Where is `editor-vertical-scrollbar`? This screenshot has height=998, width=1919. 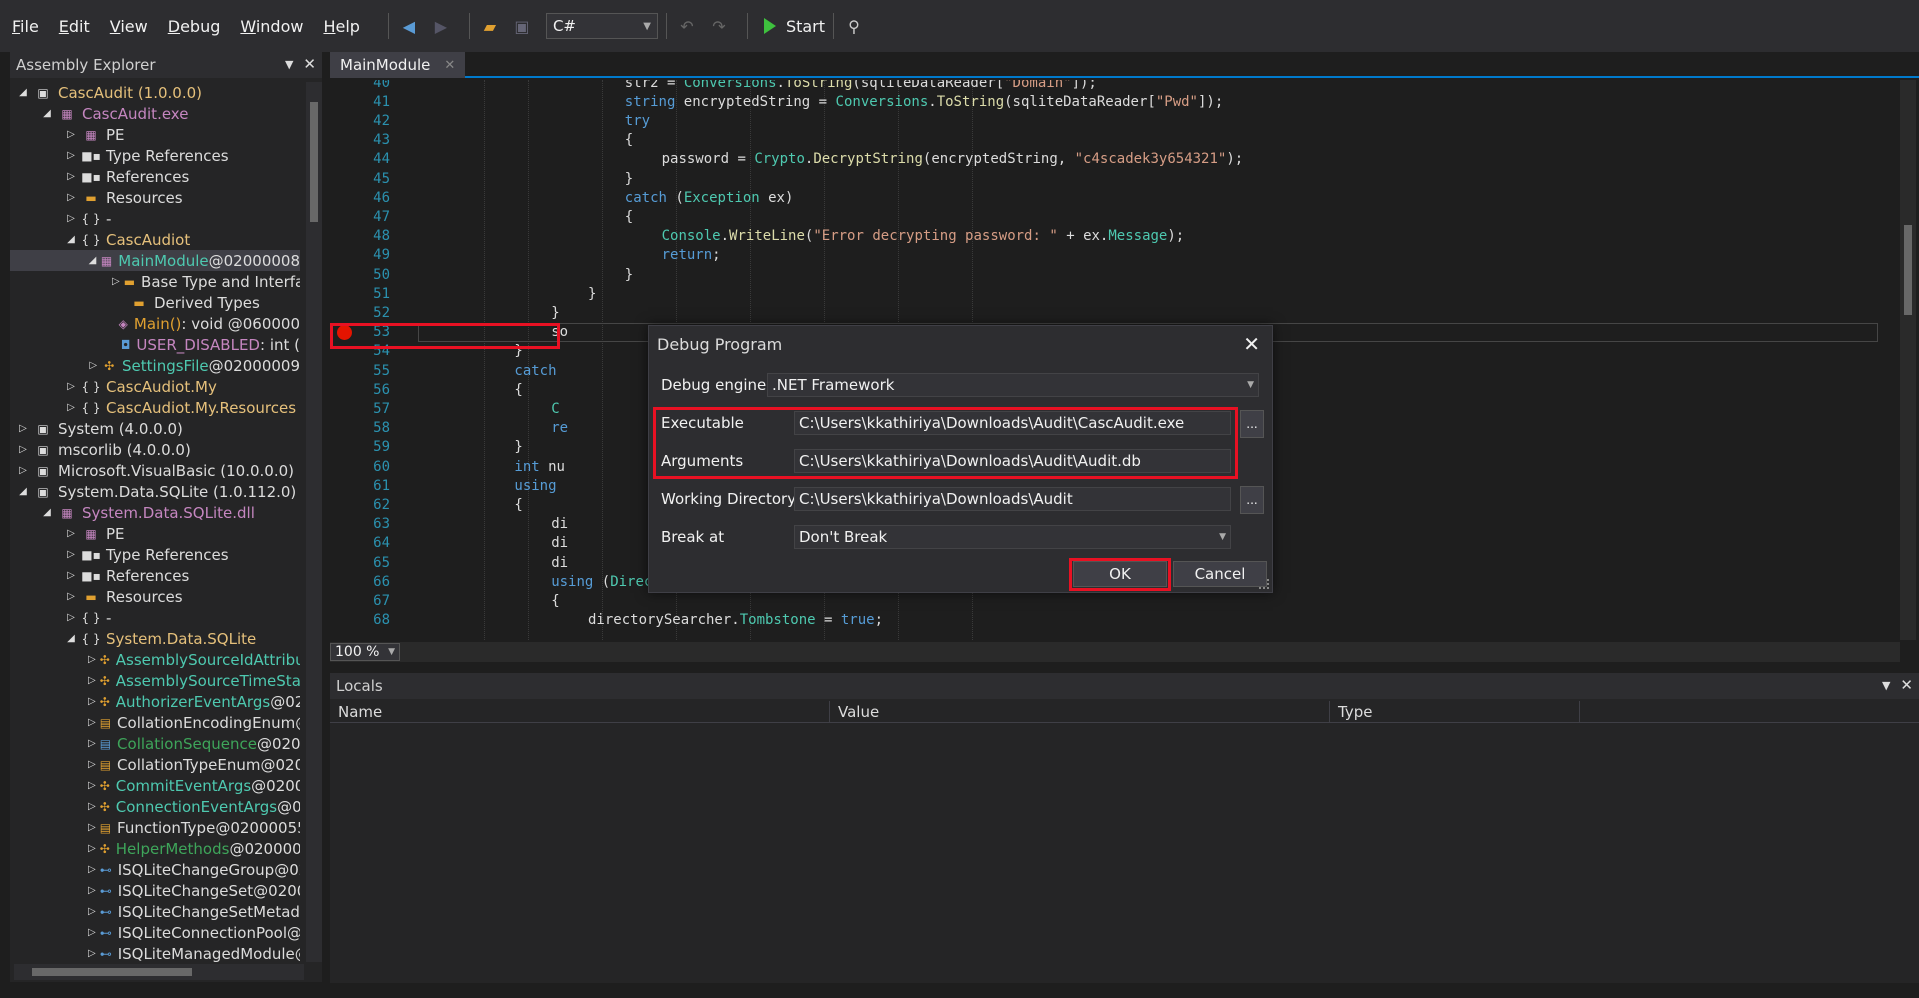
editor-vertical-scrollbar is located at coordinates (1908, 360).